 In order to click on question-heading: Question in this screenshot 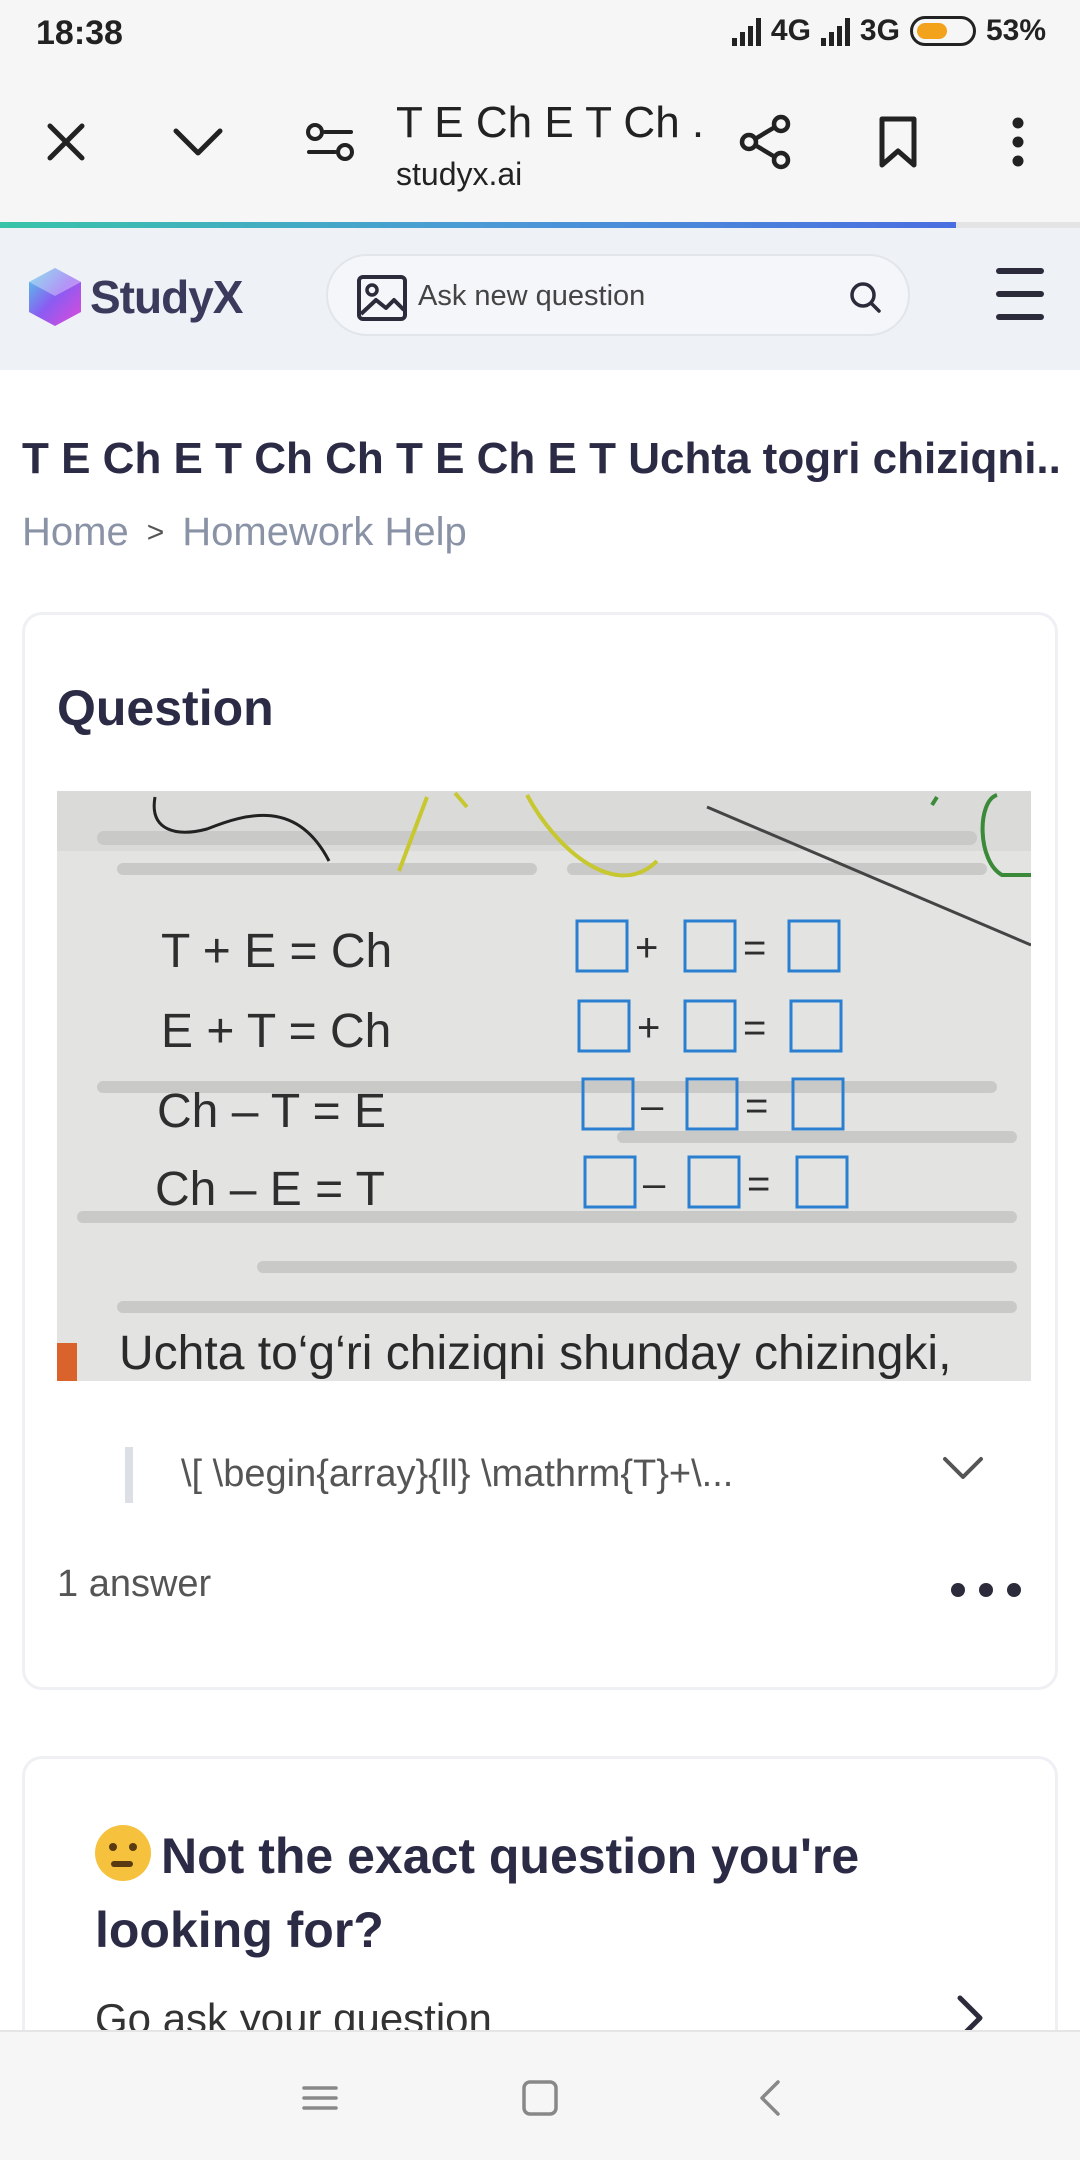, I will do `click(165, 708)`.